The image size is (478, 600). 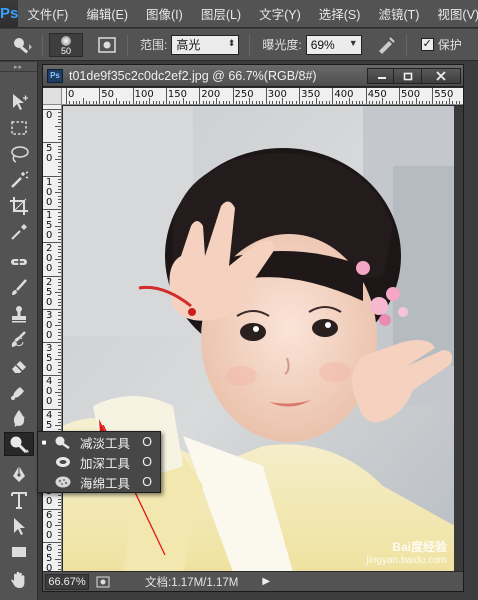 I want to click on menu-filter: 滤镜(T), so click(x=398, y=13).